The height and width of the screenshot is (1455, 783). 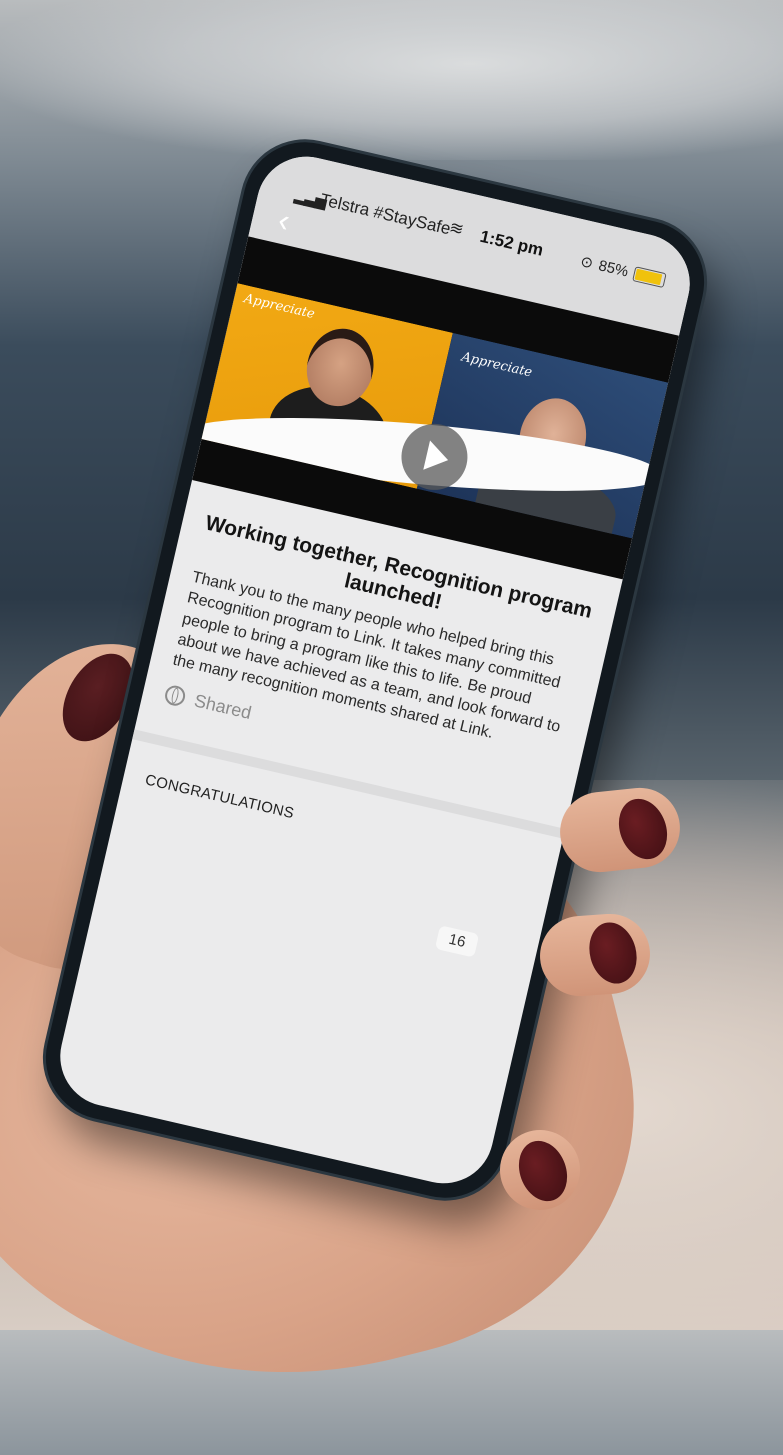 What do you see at coordinates (385, 214) in the screenshot?
I see `carrier-name: Telstra #StaySafe` at bounding box center [385, 214].